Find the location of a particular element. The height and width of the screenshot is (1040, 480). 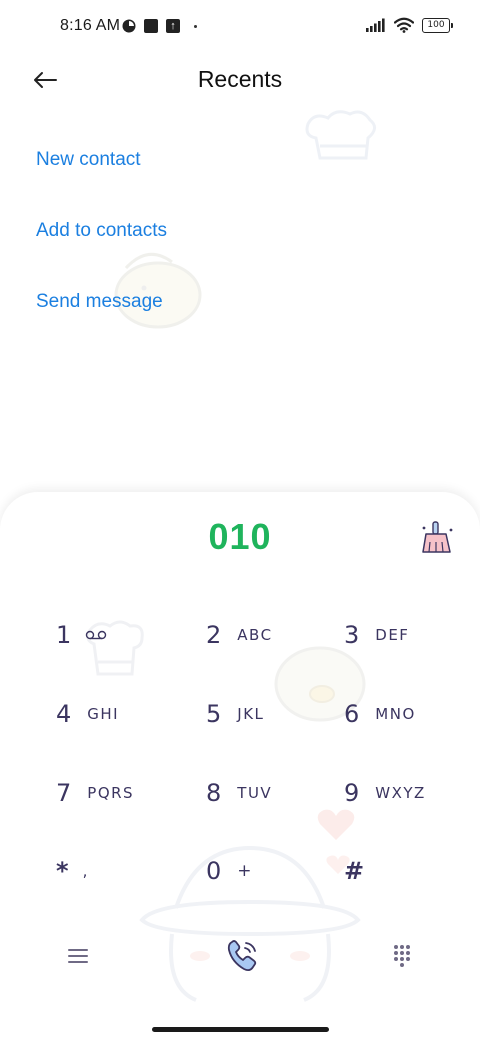

clear-button is located at coordinates (438, 538).